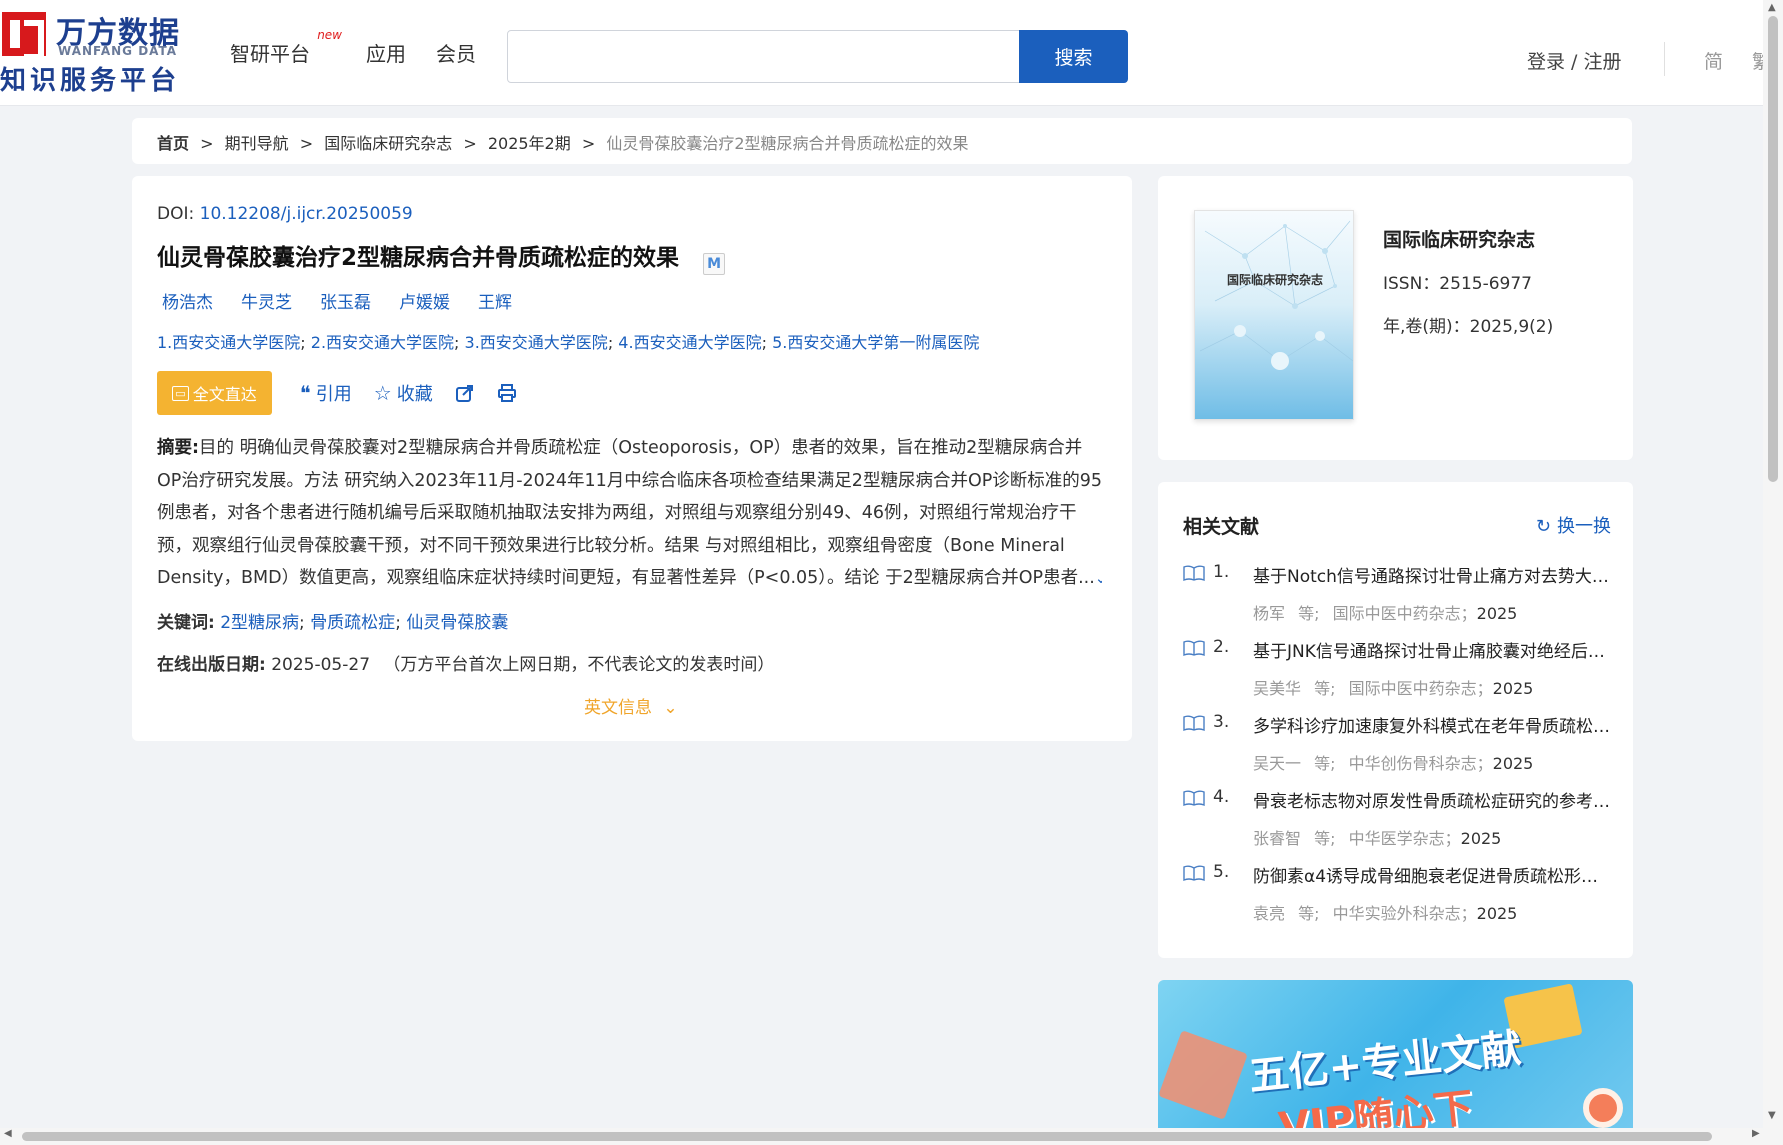  Describe the element at coordinates (763, 56) in the screenshot. I see `search-input` at that location.